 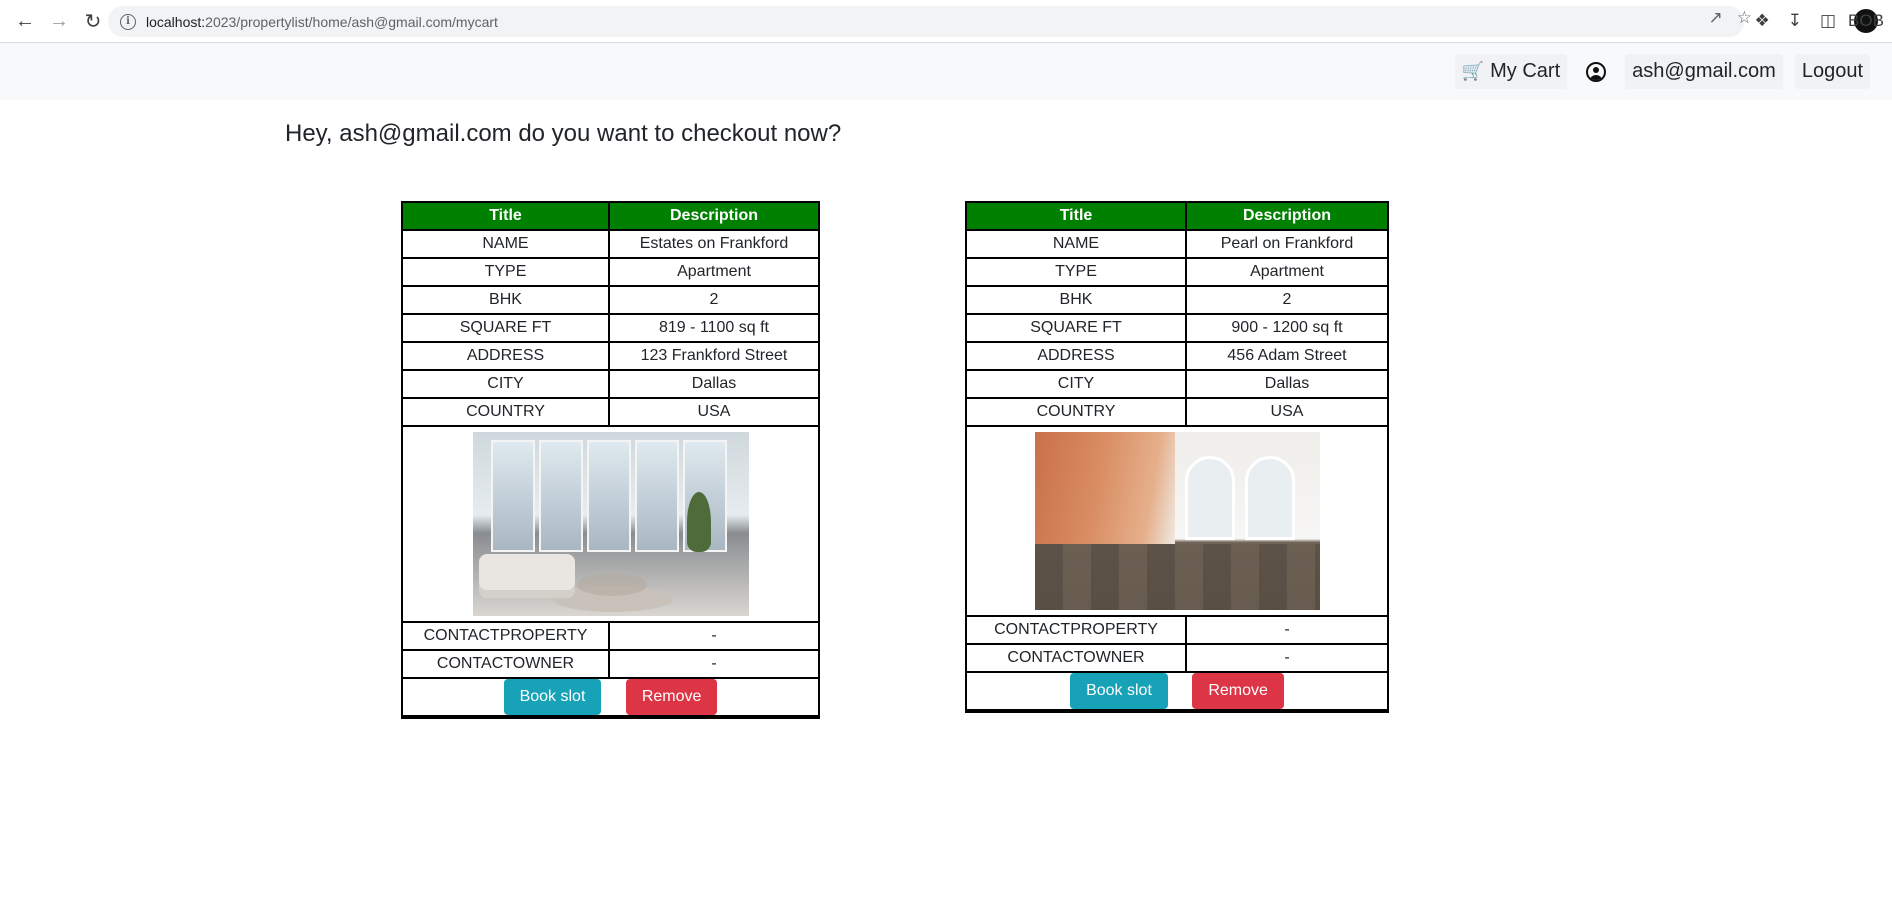 I want to click on share-icon: ↗, so click(x=1716, y=18).